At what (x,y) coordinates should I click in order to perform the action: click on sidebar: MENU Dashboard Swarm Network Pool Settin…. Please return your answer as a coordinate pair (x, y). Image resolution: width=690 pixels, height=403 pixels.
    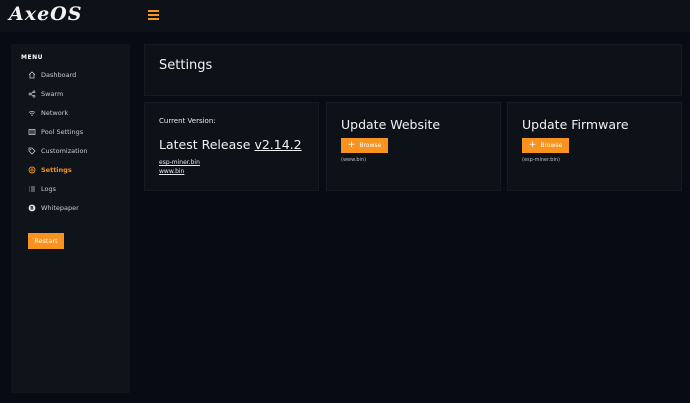
    Looking at the image, I should click on (70, 218).